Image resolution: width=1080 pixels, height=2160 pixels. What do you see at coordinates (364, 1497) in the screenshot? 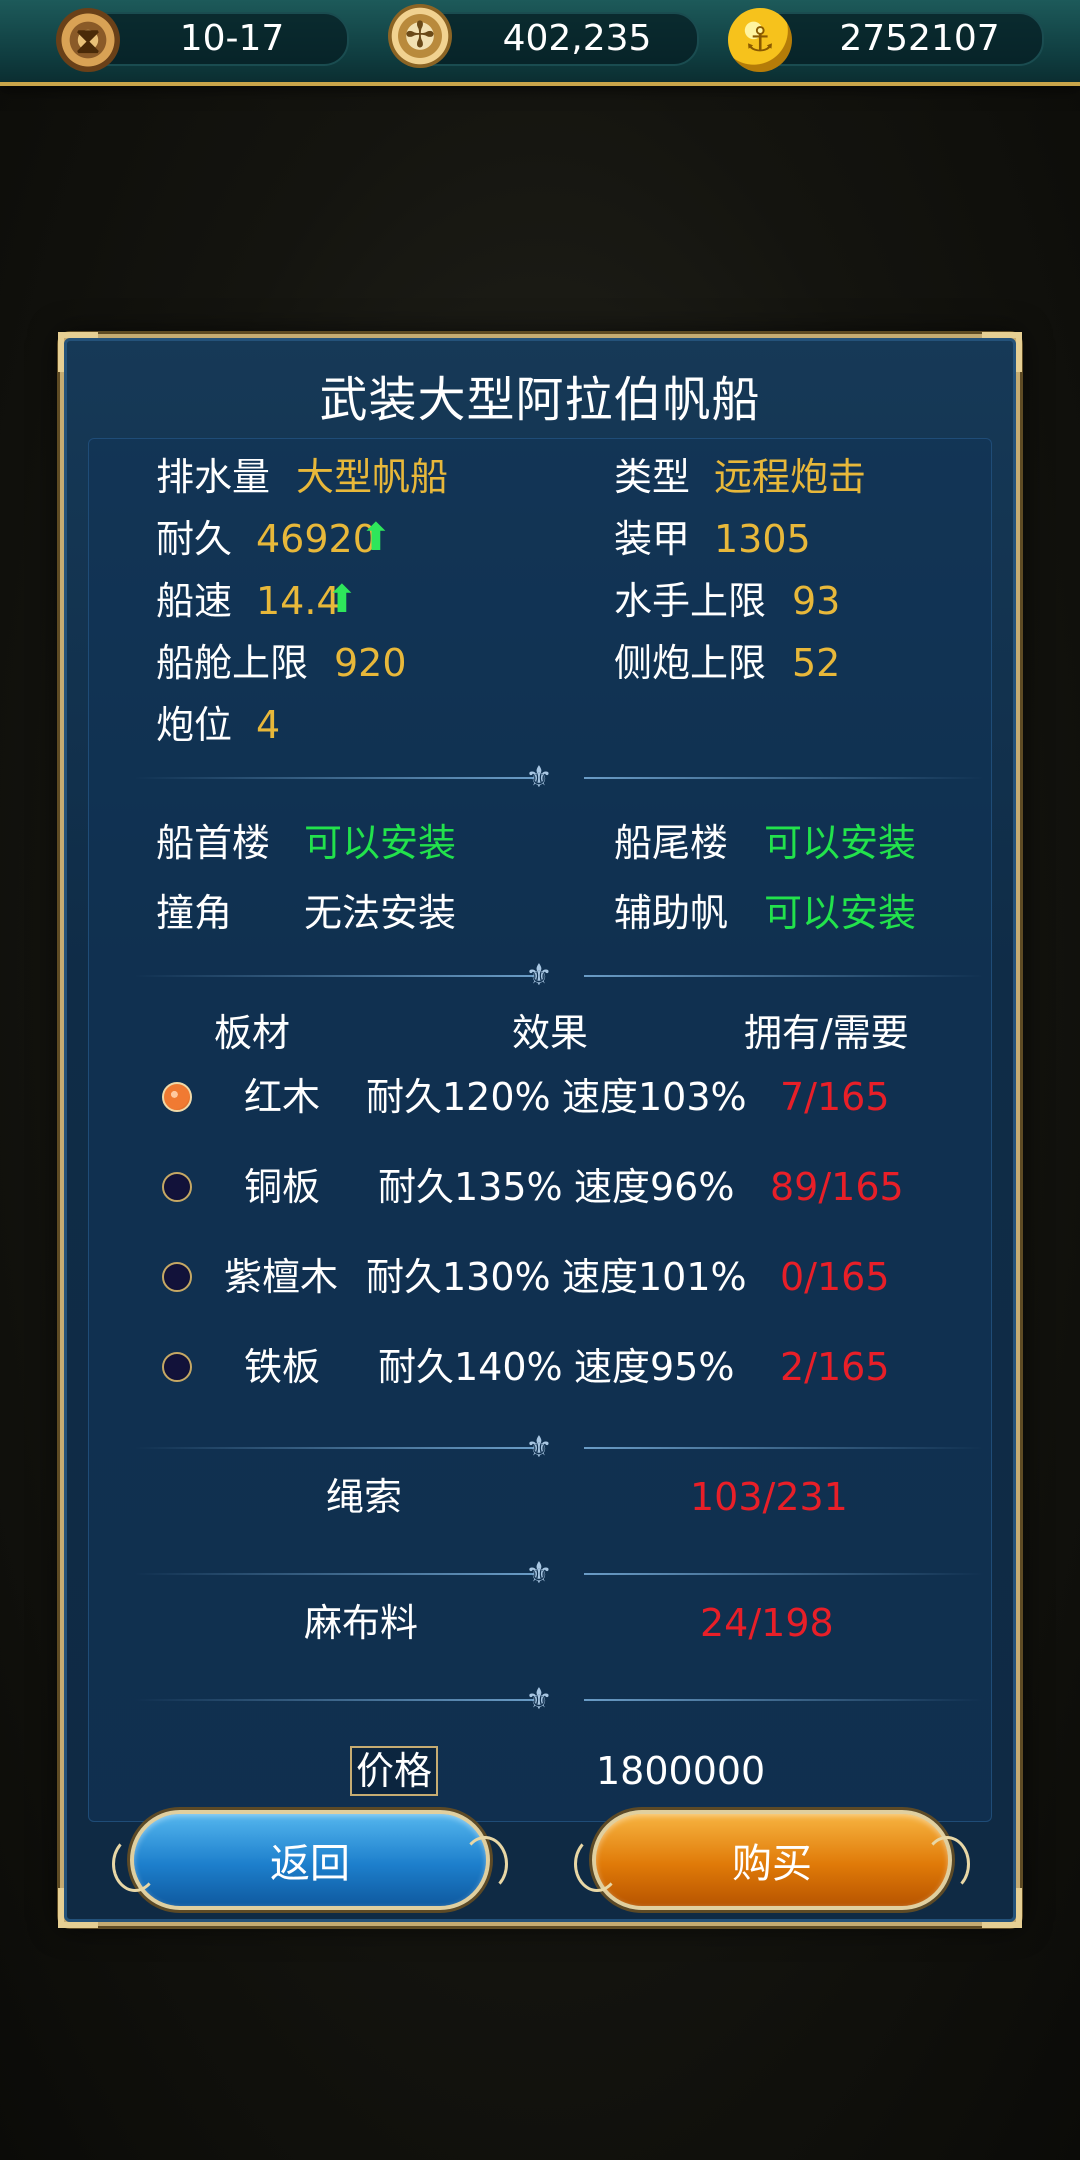
I see `rope-label: 绳索` at bounding box center [364, 1497].